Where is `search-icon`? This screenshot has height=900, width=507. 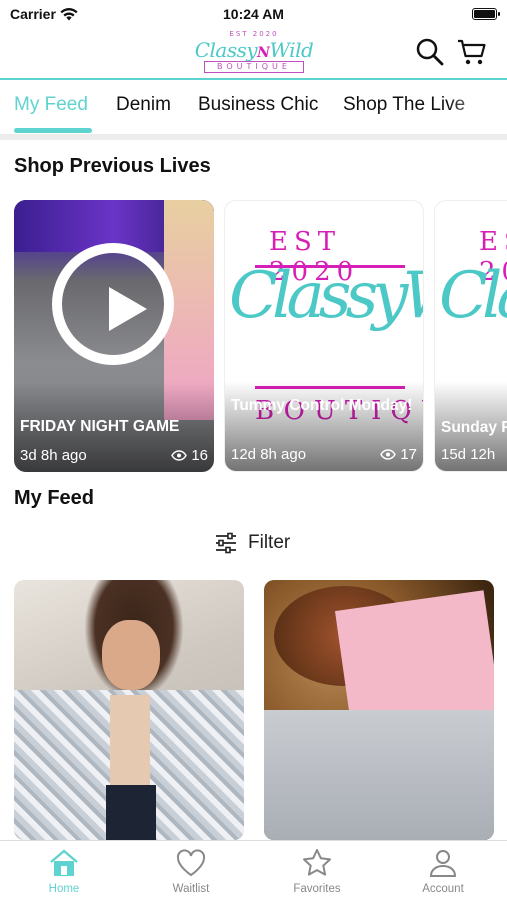
search-icon is located at coordinates (430, 52).